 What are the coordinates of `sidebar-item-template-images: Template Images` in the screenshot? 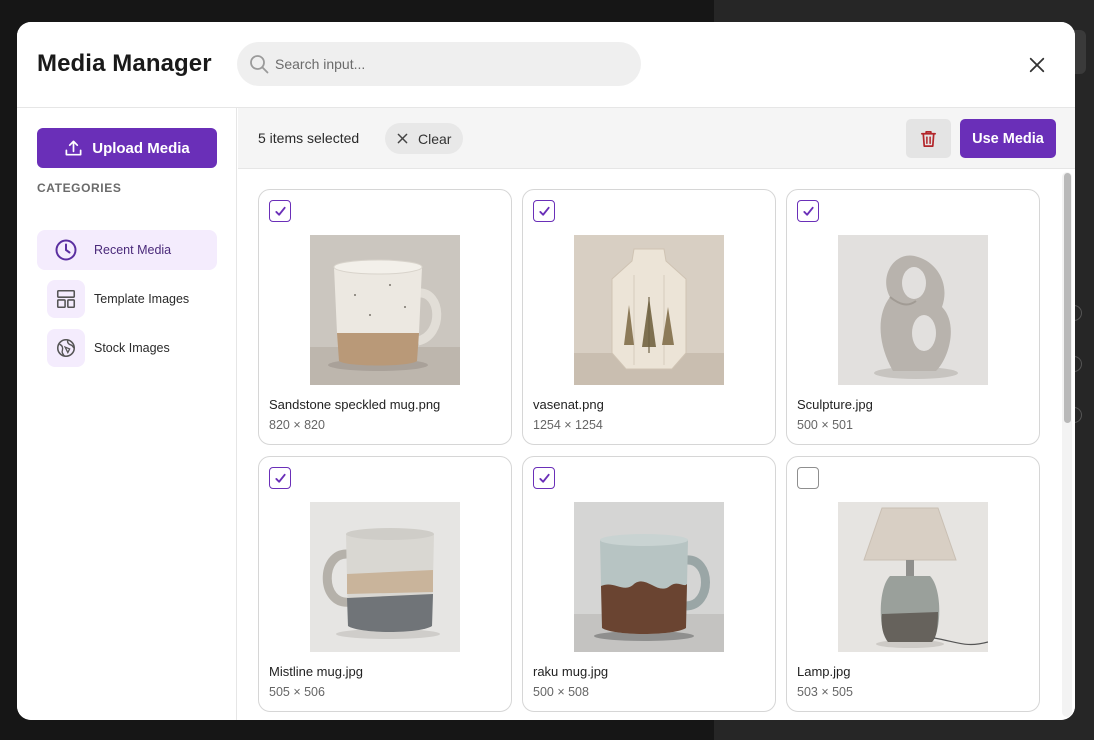 It's located at (127, 299).